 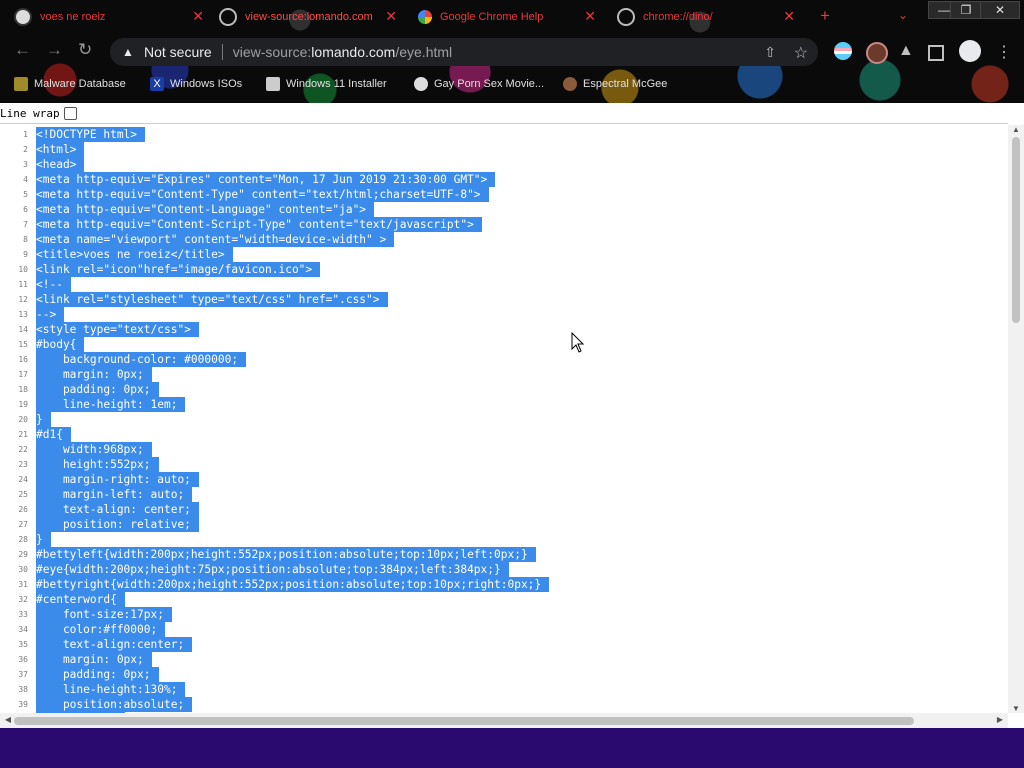 What do you see at coordinates (76, 659) in the screenshot?
I see `source-line: 36 margin: 0px;` at bounding box center [76, 659].